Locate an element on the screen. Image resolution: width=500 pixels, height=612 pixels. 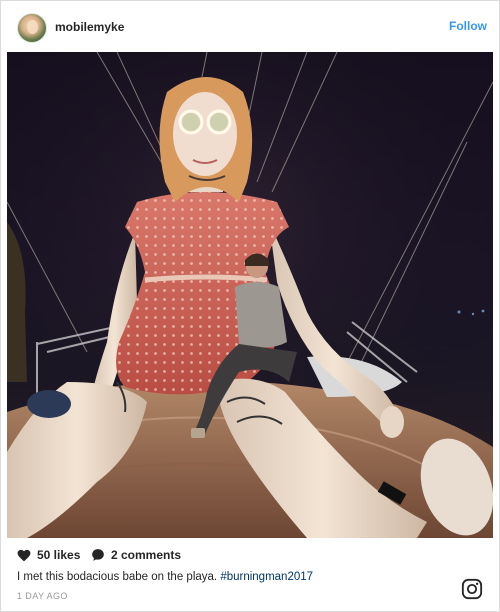
post-header: mobilemyke Follow is located at coordinates (250, 26).